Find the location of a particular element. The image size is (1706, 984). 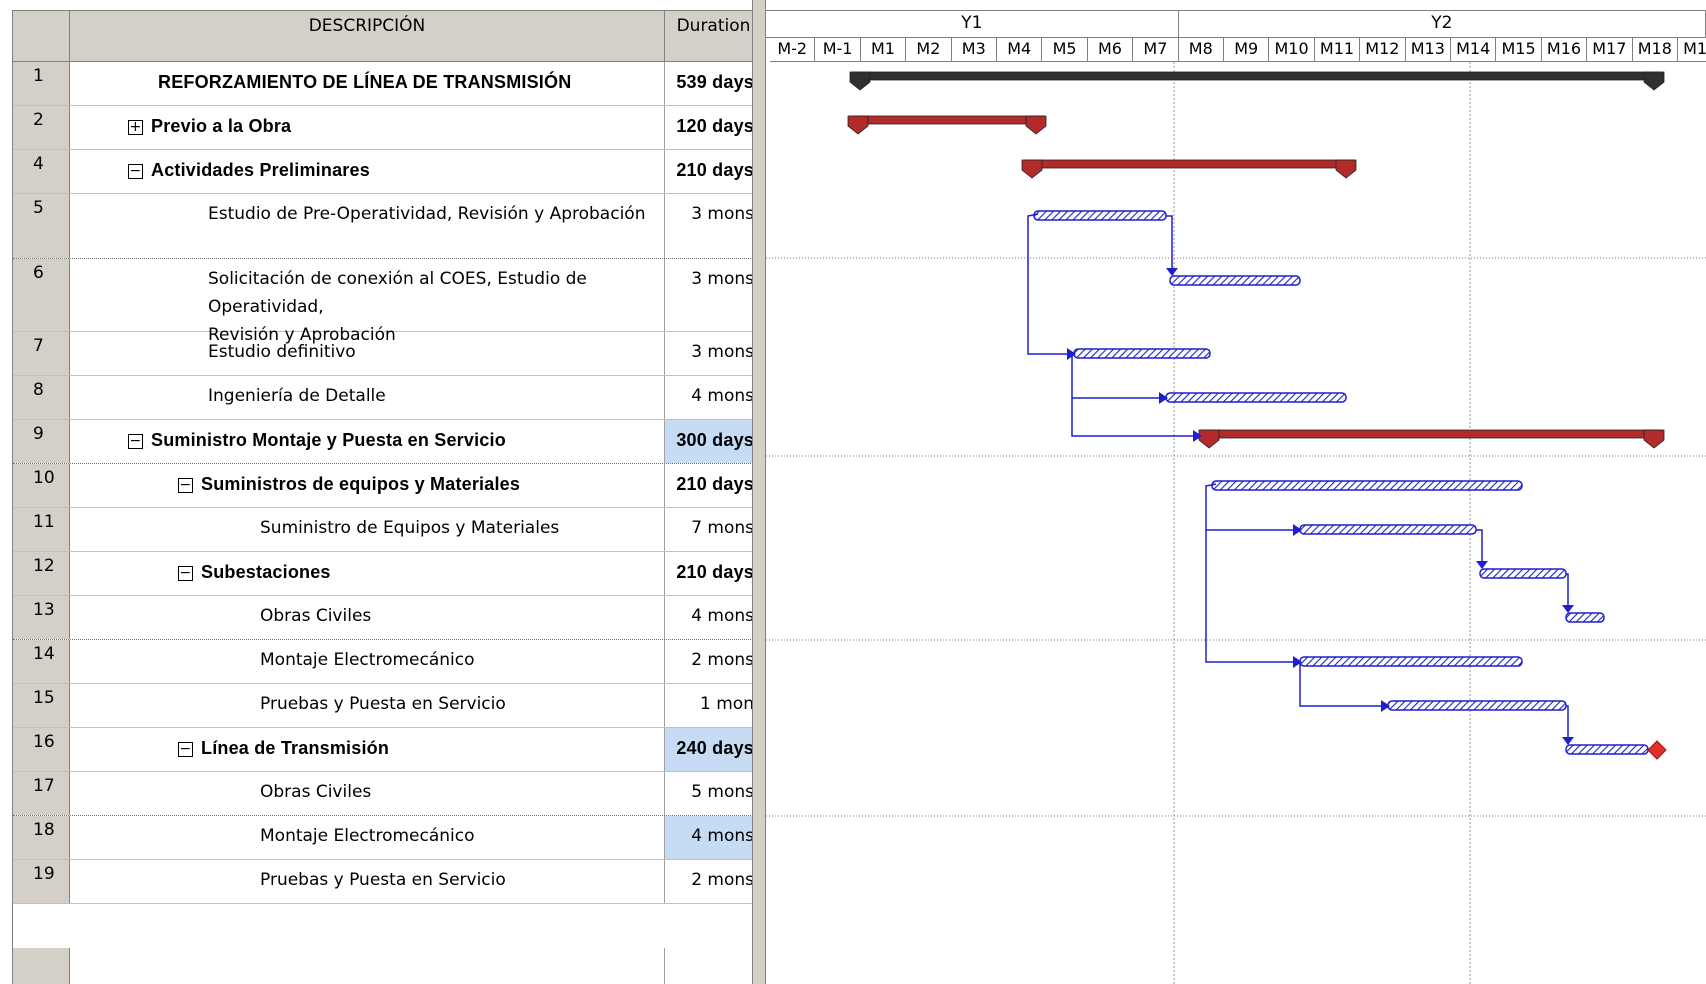

duration-cell: 120 days is located at coordinates (709, 127).